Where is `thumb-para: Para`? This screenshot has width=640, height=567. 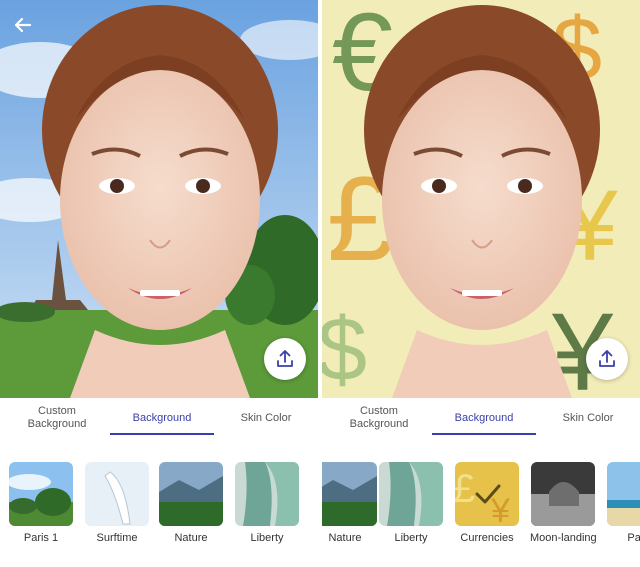
thumb-para: Para is located at coordinates (623, 506).